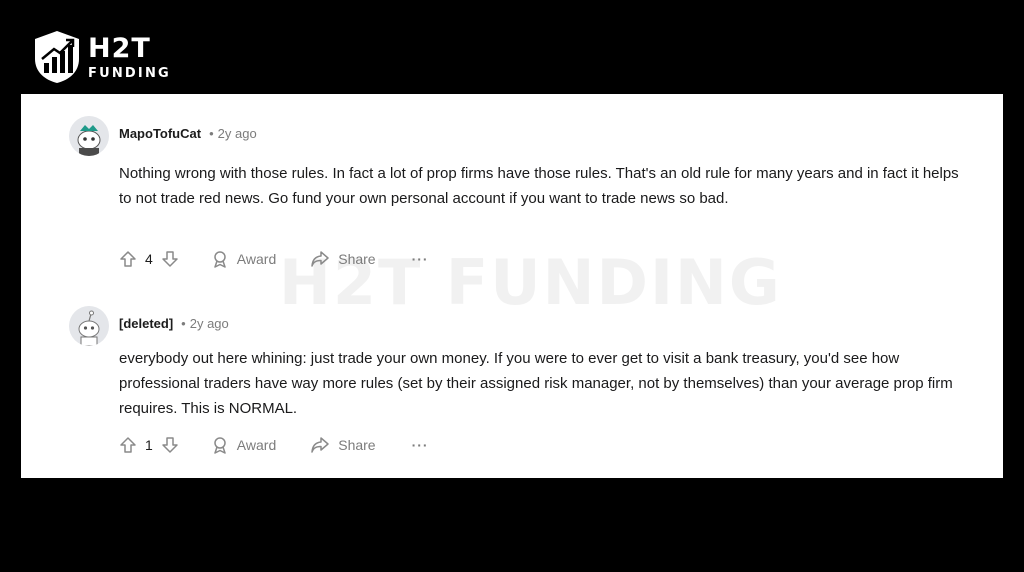  What do you see at coordinates (160, 133) in the screenshot?
I see `comment-author: MapoTofuCat` at bounding box center [160, 133].